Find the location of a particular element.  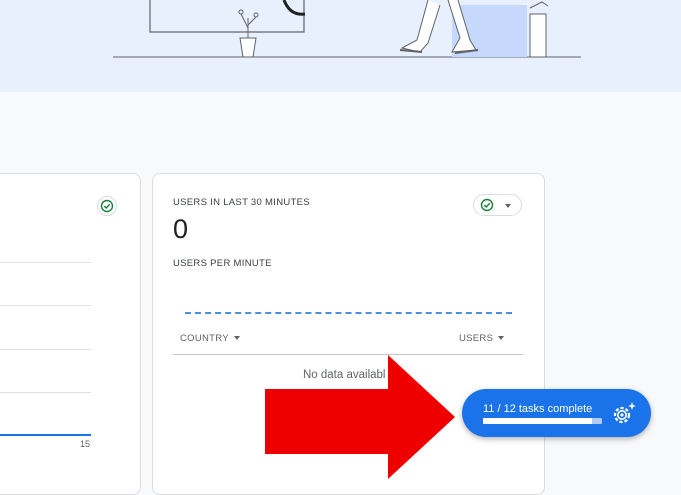

users-column-header: USERS is located at coordinates (482, 338).